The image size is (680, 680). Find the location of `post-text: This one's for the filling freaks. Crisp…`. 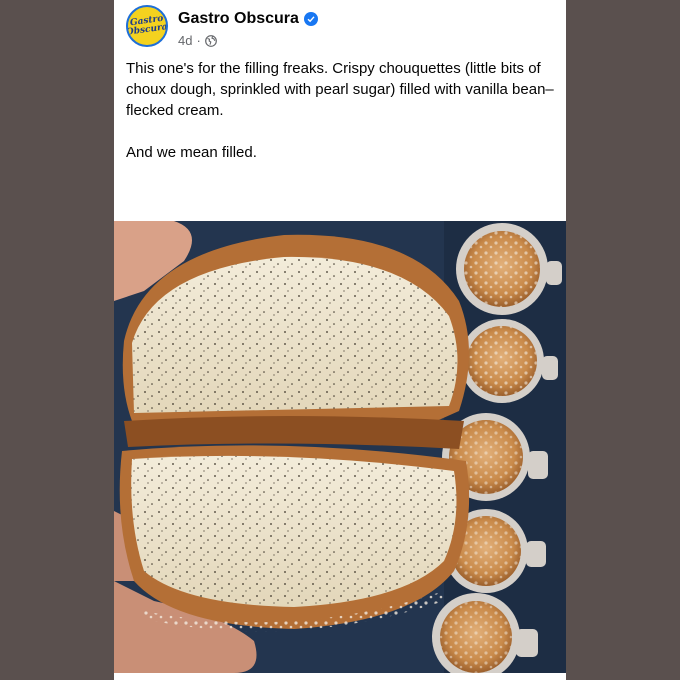

post-text: This one's for the filling freaks. Crisp… is located at coordinates (340, 110).